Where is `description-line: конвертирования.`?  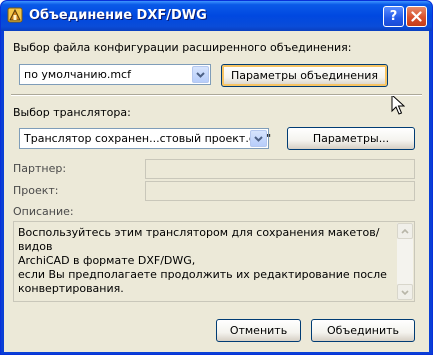
description-line: конвертирования. is located at coordinates (71, 288).